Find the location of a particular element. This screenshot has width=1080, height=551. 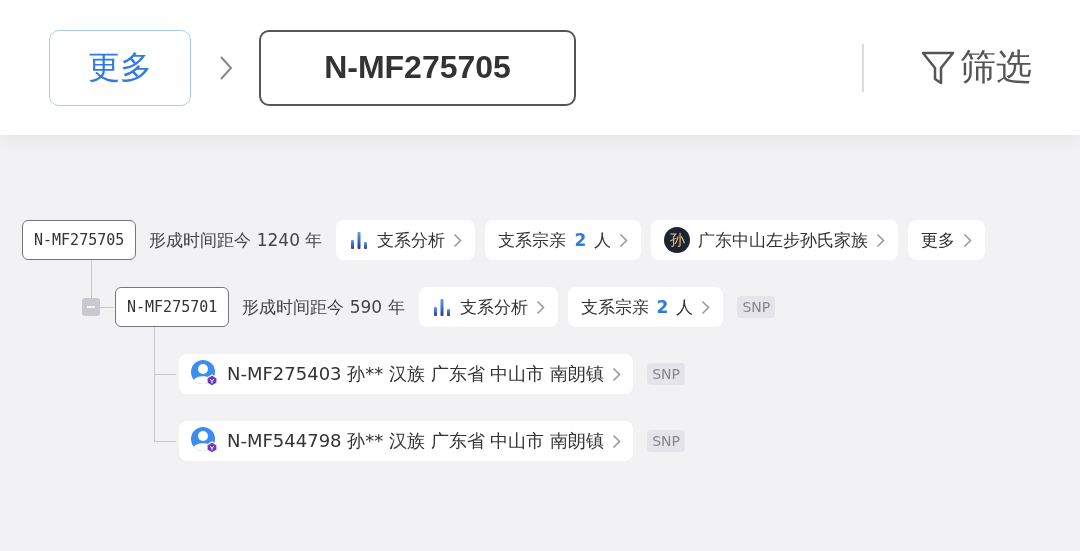

clan-button: 孙 广东中山左步孙氏家族 is located at coordinates (775, 240).